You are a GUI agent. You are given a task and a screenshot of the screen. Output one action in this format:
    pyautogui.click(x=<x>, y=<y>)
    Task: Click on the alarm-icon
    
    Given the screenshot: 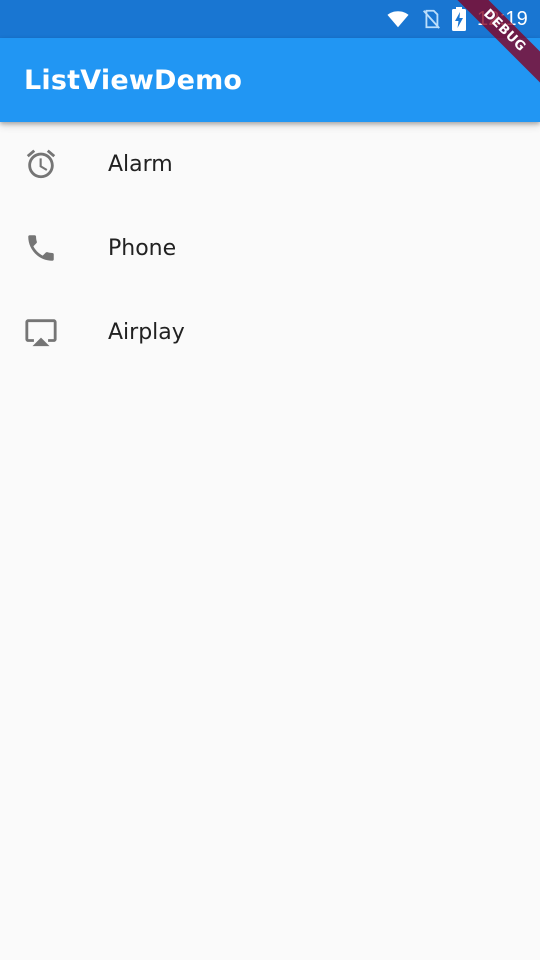 What is the action you would take?
    pyautogui.click(x=54, y=164)
    